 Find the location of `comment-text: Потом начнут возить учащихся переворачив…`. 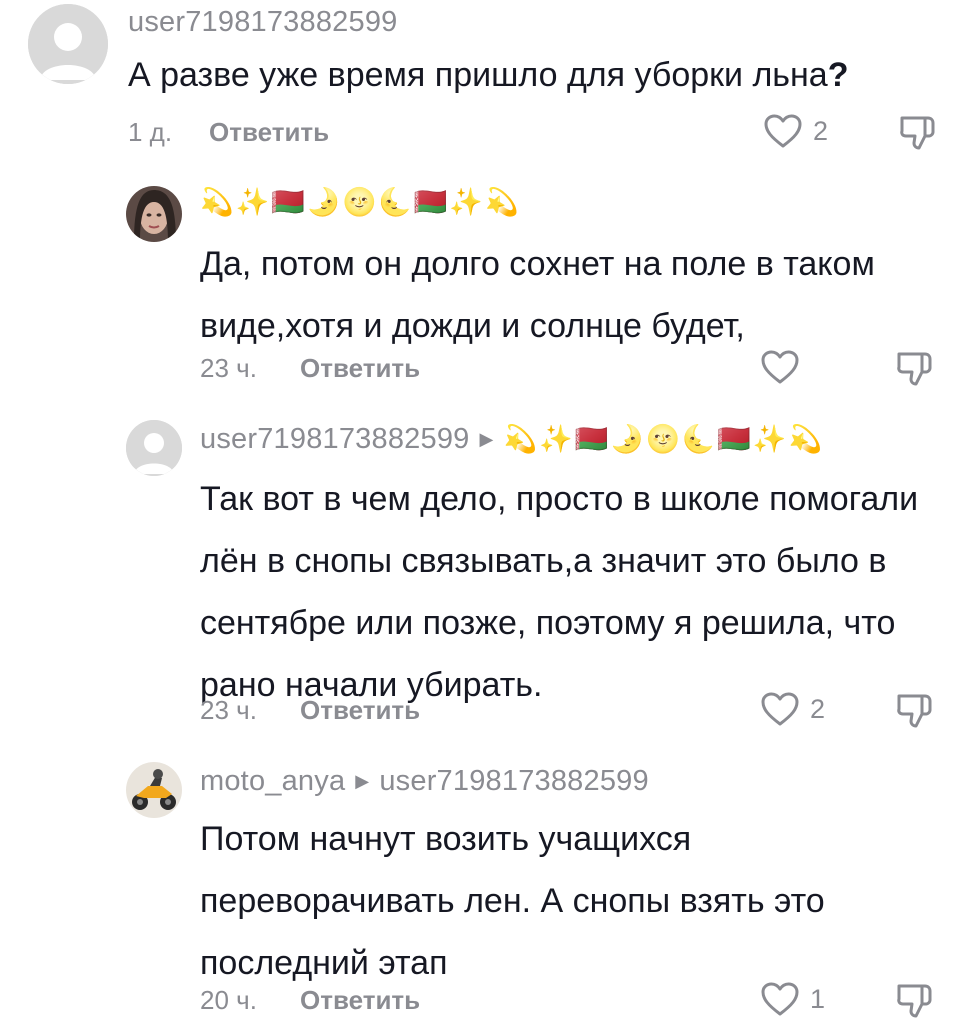

comment-text: Потом начнут возить учащихся переворачив… is located at coordinates (512, 901).